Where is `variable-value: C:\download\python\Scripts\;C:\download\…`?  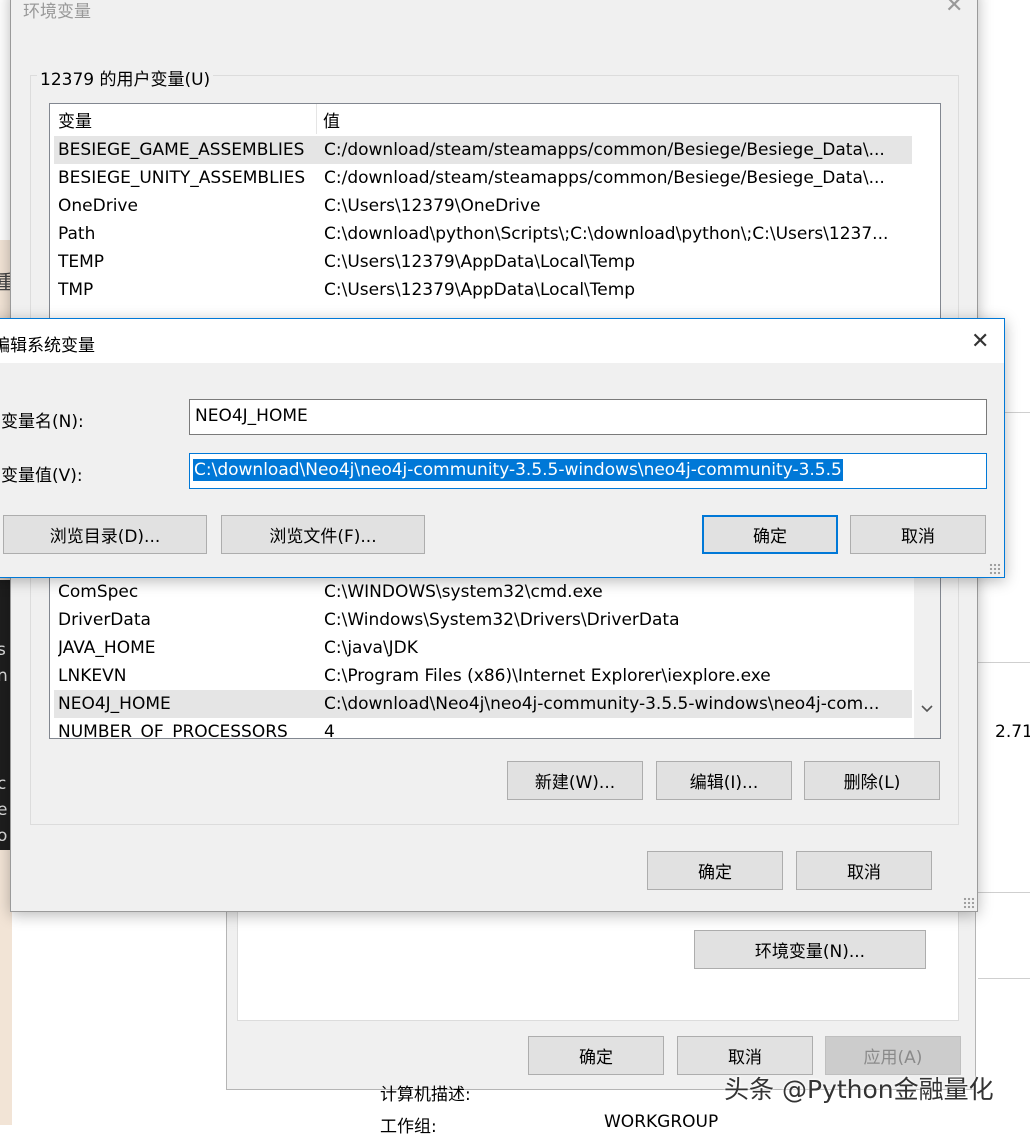
variable-value: C:\download\python\Scripts\;C:\download\… is located at coordinates (606, 234).